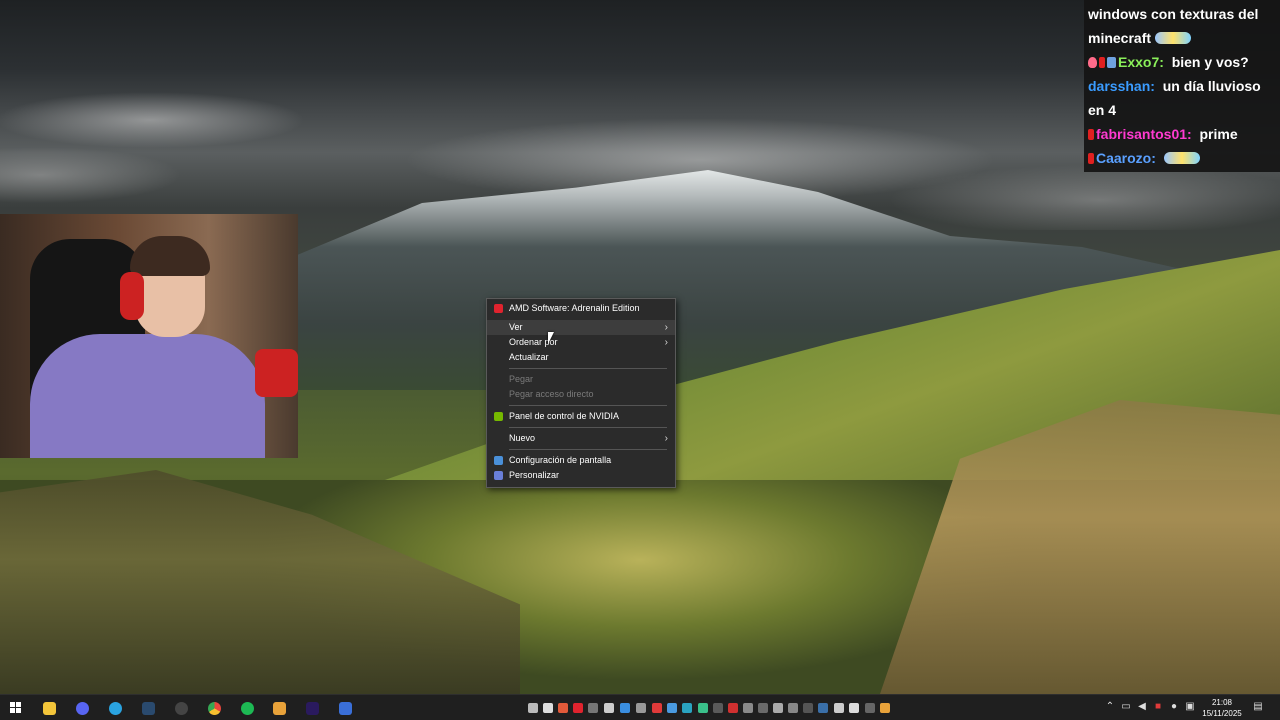  I want to click on menu-item-pegar-acceso-directo: Pegar acceso directo, so click(551, 394).